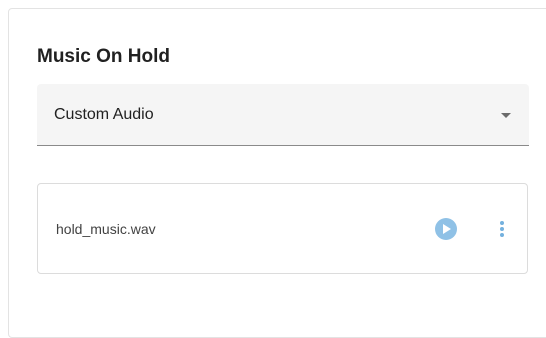  Describe the element at coordinates (506, 115) in the screenshot. I see `dropdown-arrow-icon` at that location.